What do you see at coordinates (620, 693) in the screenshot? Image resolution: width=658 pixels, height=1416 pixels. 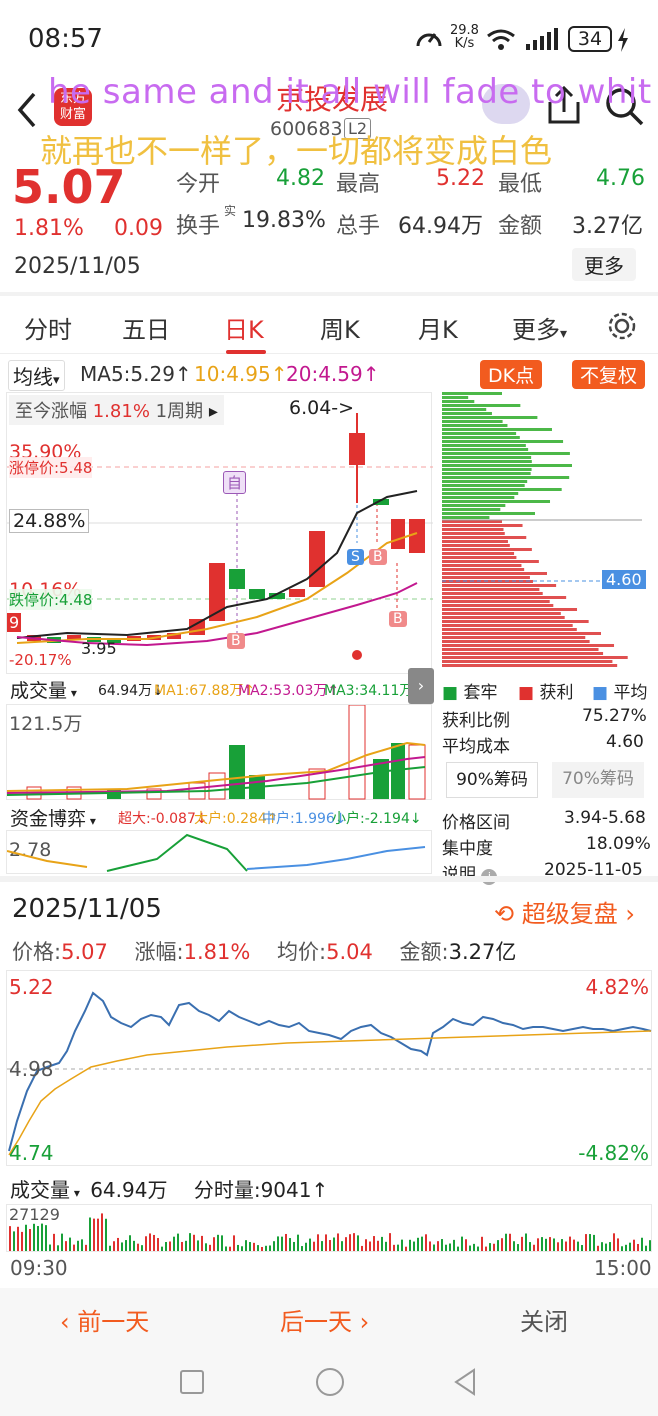 I see `legend-avg: ■ 平均` at bounding box center [620, 693].